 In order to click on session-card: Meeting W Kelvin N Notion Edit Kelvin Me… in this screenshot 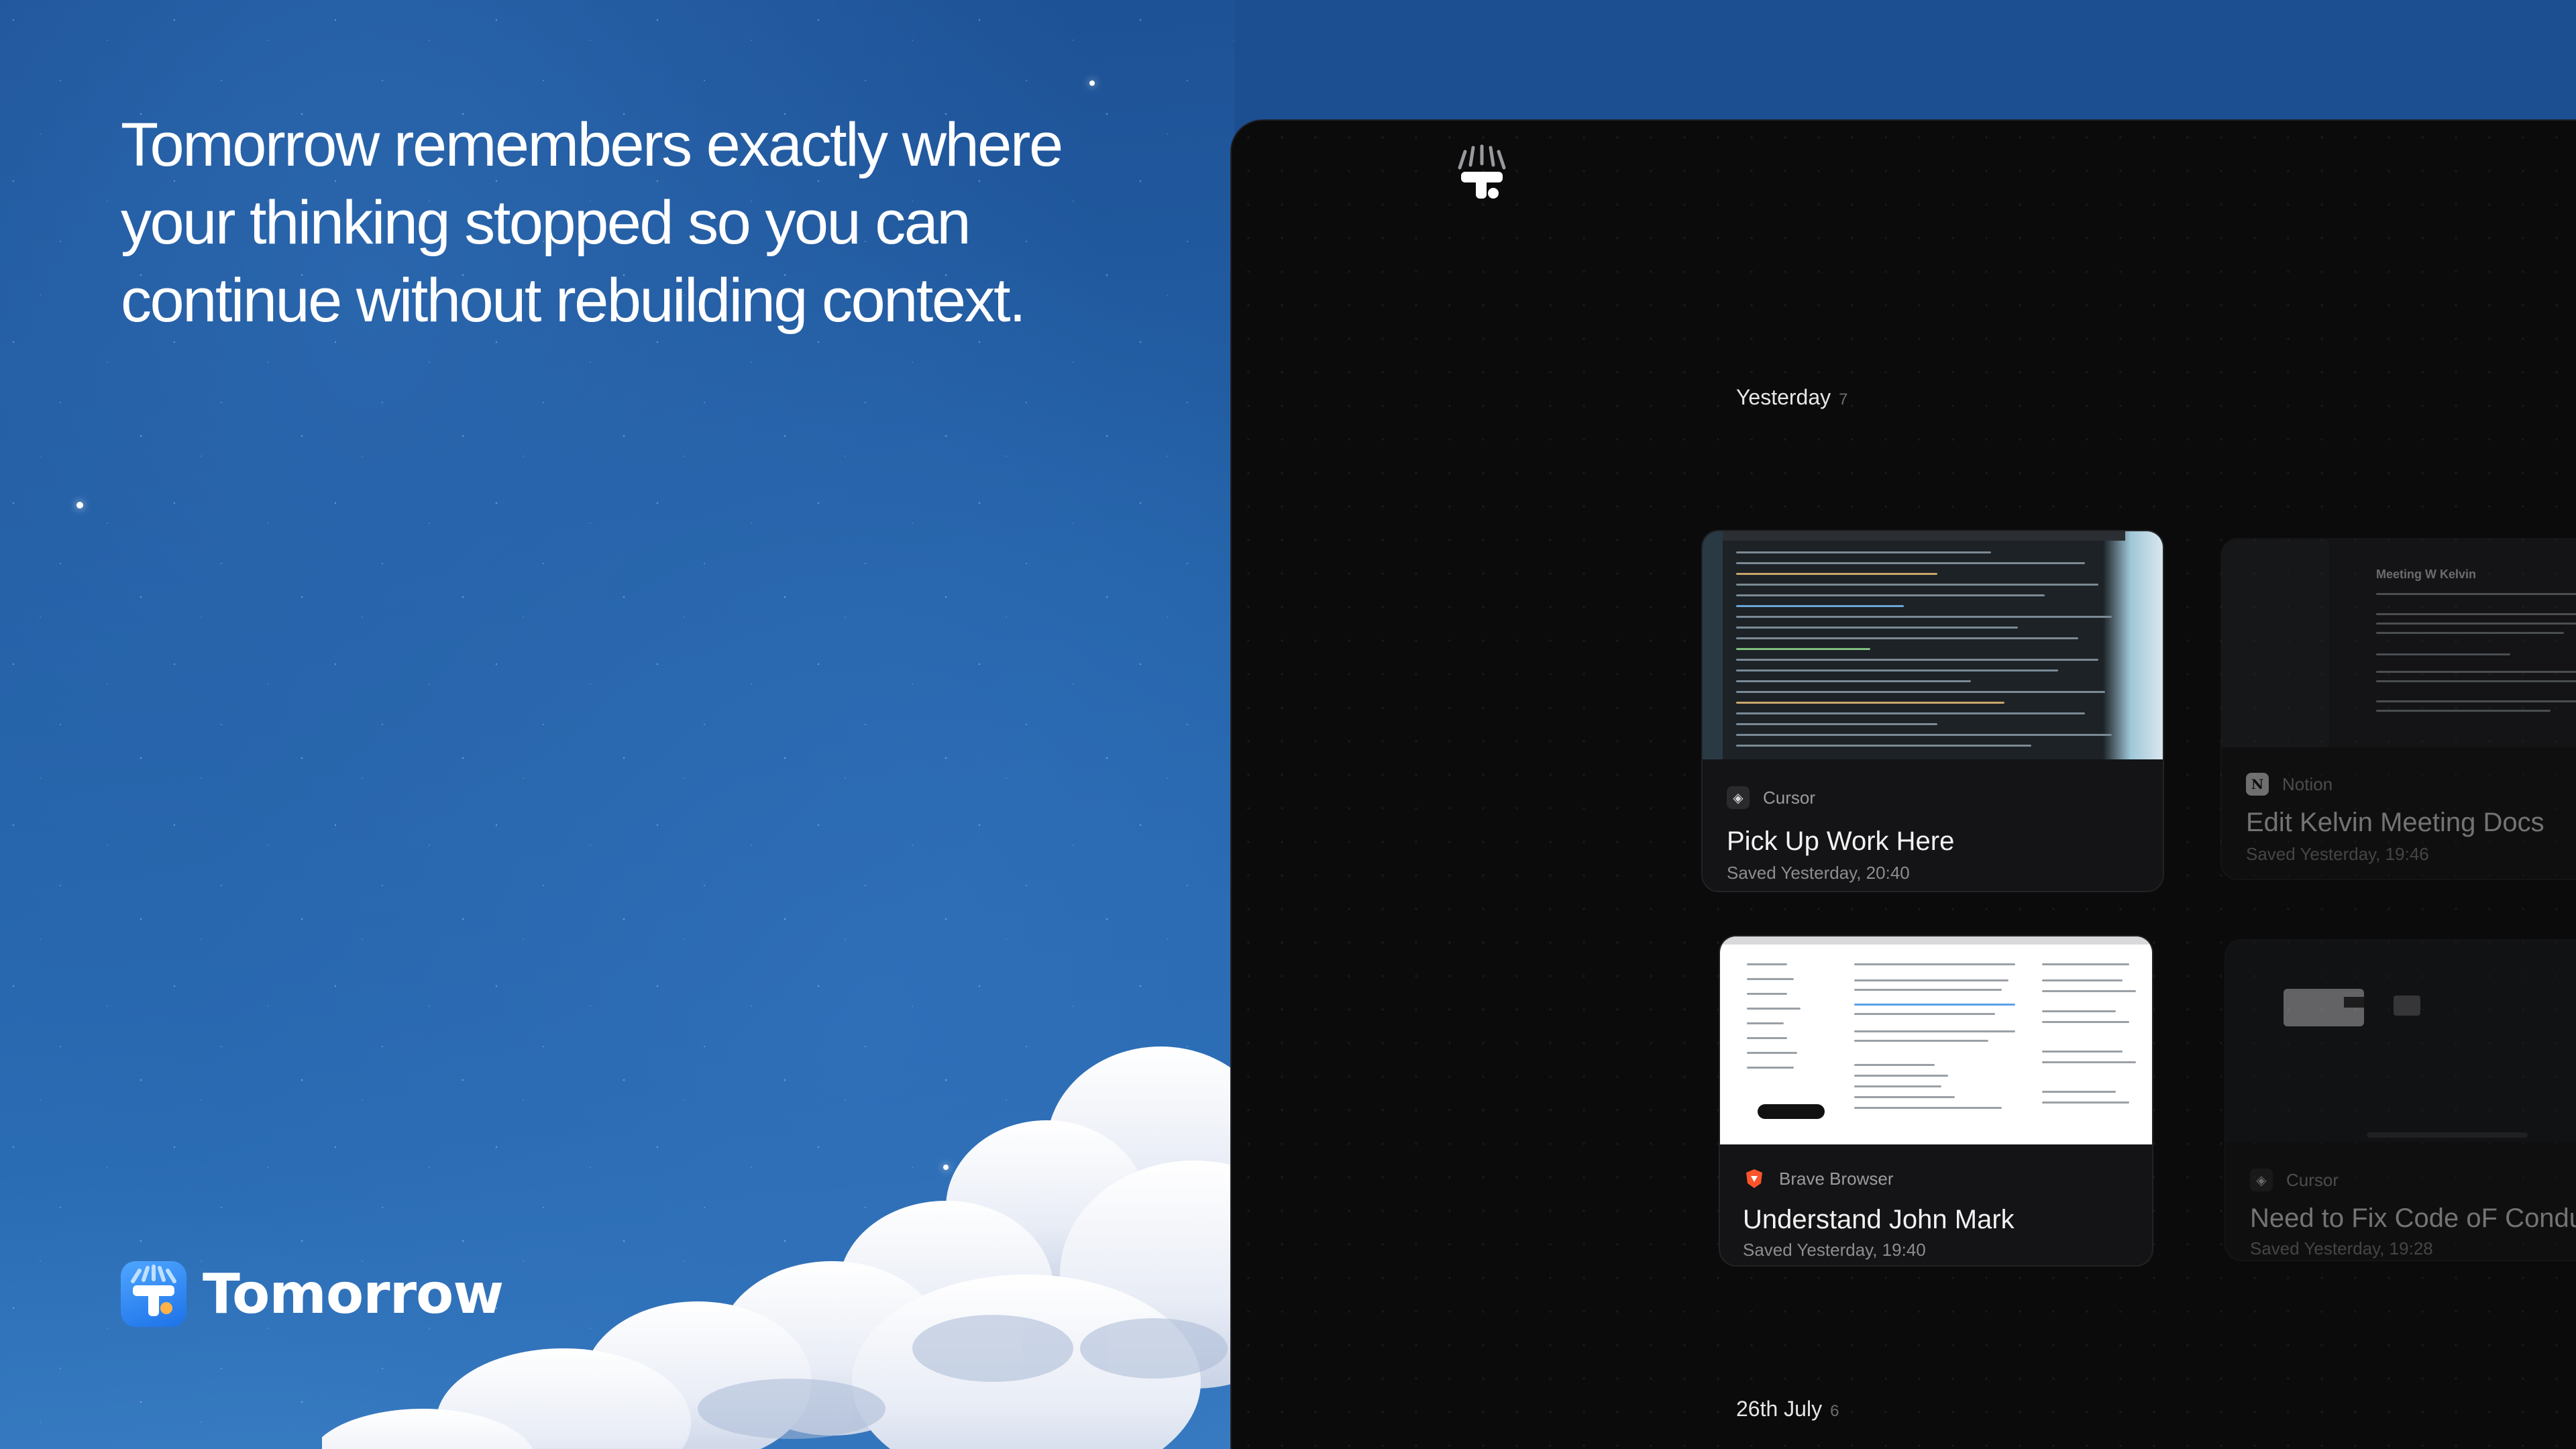, I will do `click(2398, 709)`.